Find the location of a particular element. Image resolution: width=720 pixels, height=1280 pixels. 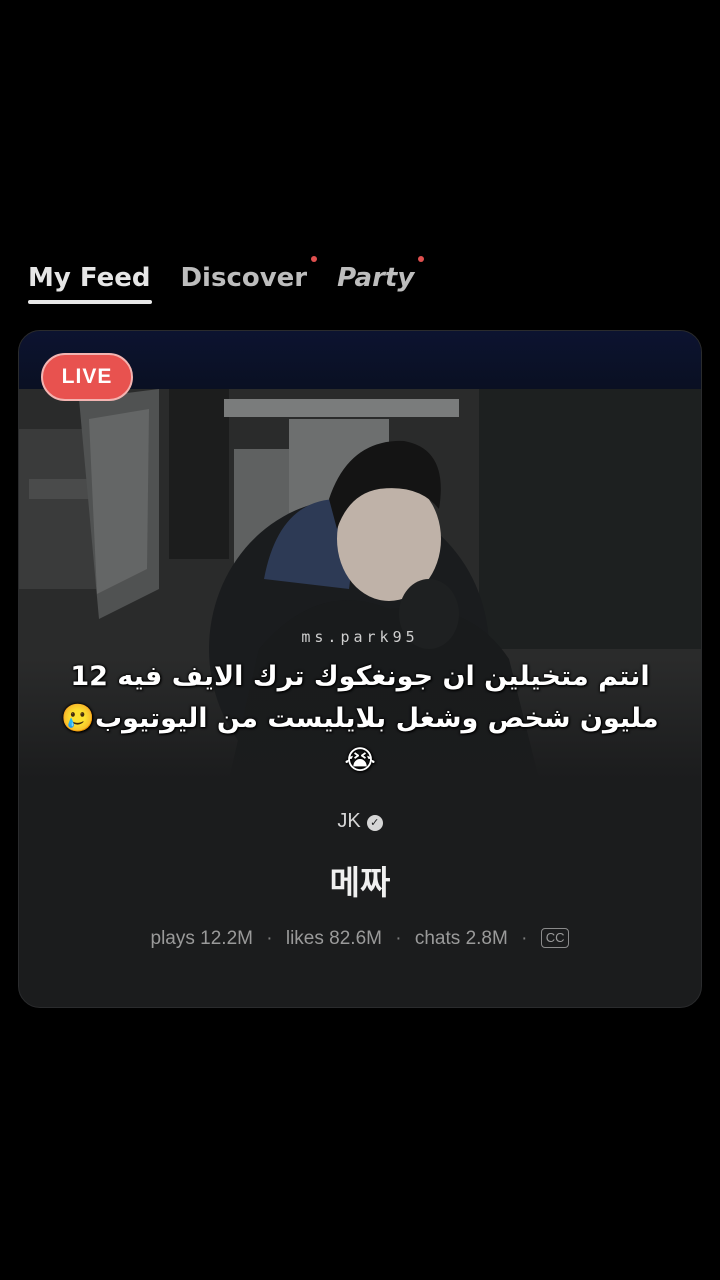

chats-value: 2.8M is located at coordinates (486, 938).